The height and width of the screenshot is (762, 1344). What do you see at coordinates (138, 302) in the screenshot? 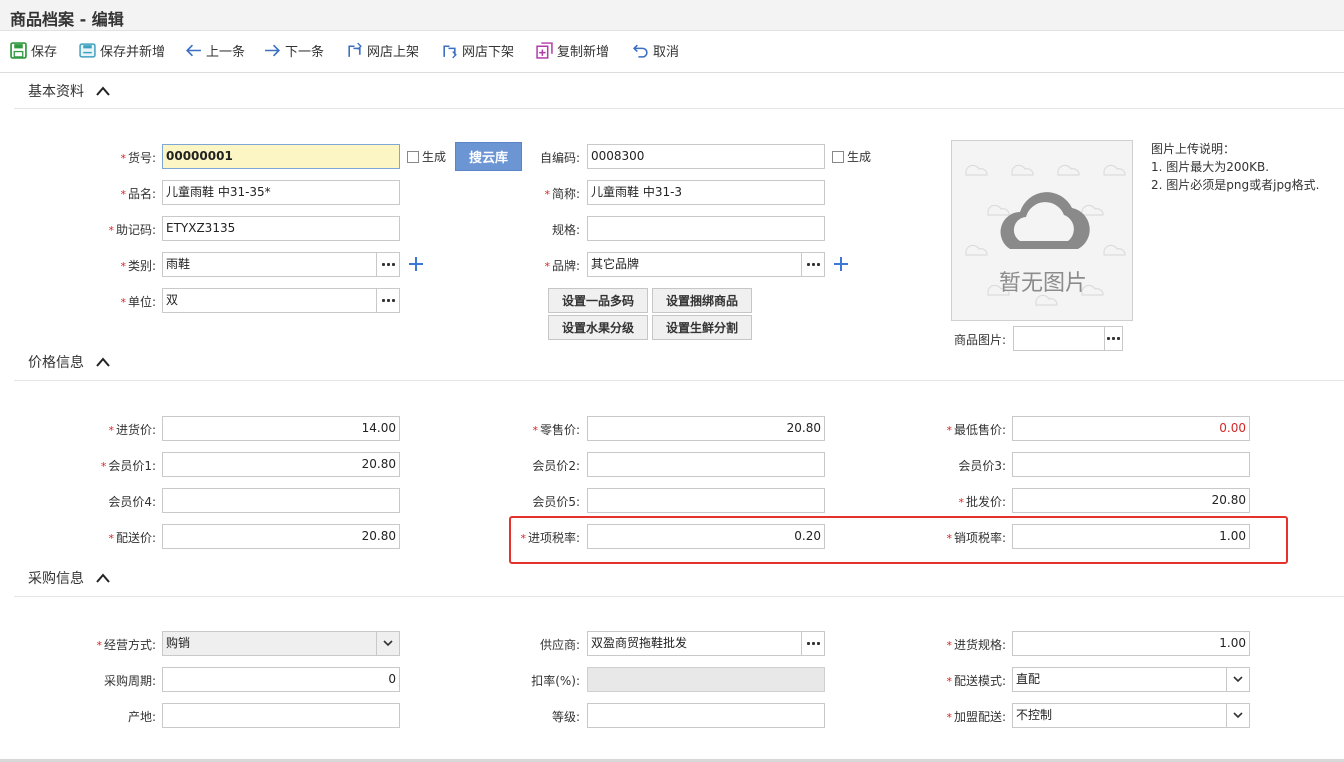
I see `unit-label: * 单位:` at bounding box center [138, 302].